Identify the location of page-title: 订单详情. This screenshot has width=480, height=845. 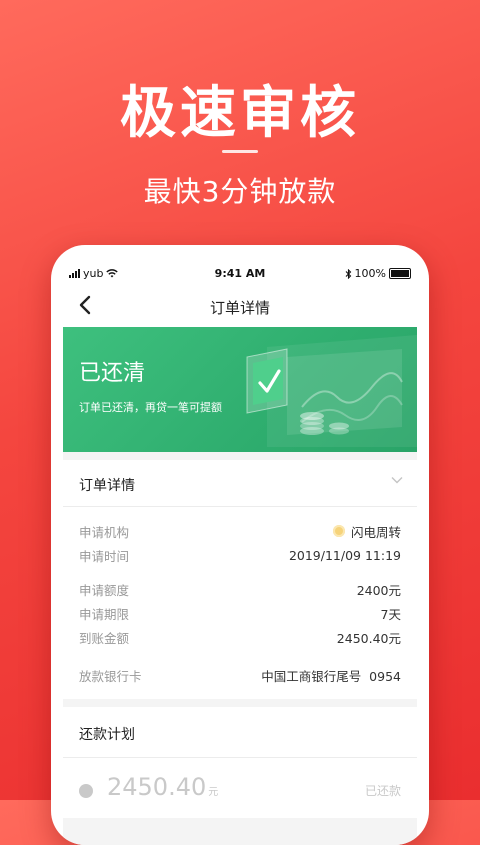
(239, 308).